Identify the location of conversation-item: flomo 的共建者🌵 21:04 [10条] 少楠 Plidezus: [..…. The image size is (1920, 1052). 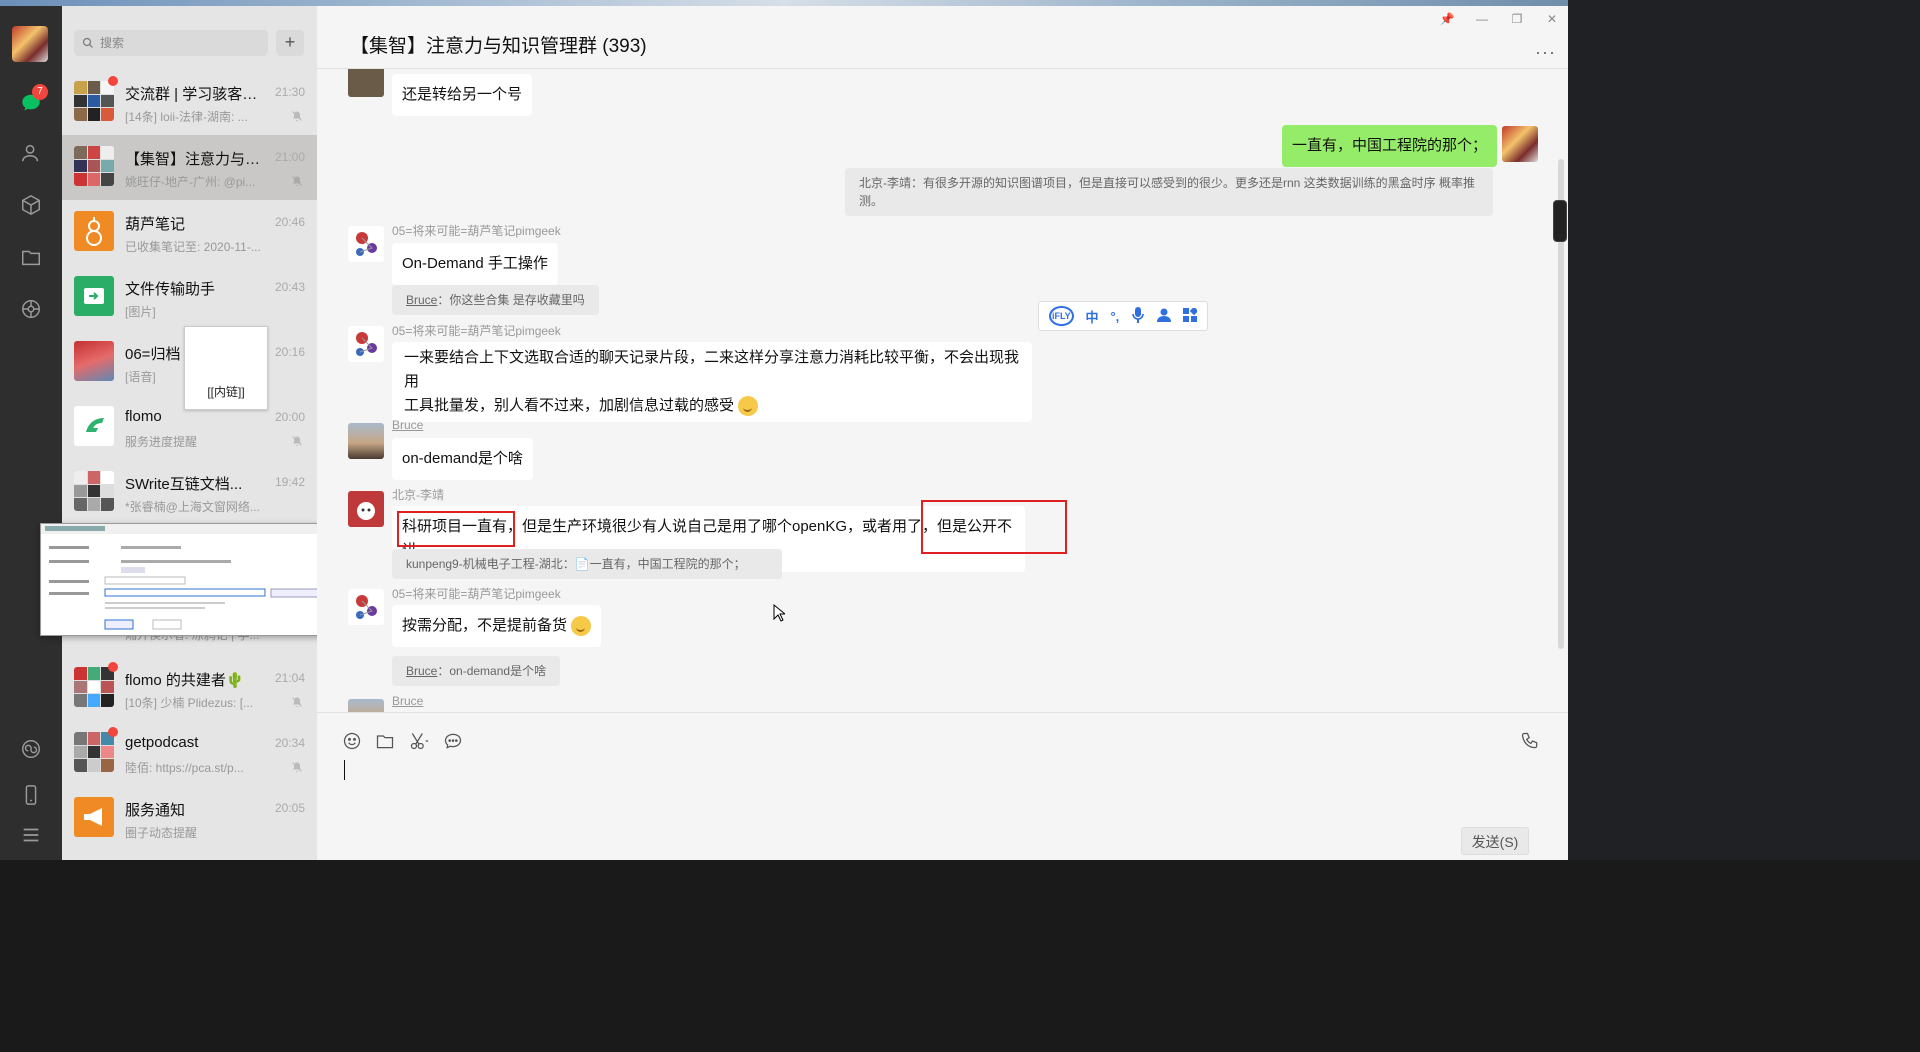
(189, 688).